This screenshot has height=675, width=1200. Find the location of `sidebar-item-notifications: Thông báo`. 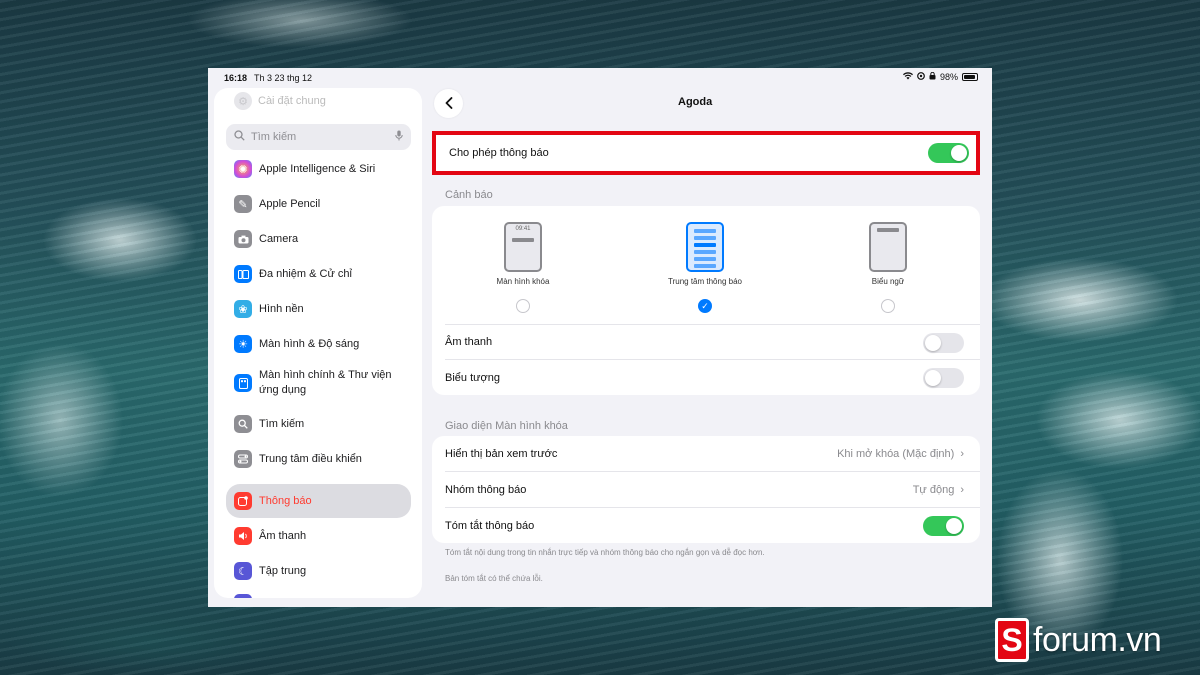

sidebar-item-notifications: Thông báo is located at coordinates (318, 501).